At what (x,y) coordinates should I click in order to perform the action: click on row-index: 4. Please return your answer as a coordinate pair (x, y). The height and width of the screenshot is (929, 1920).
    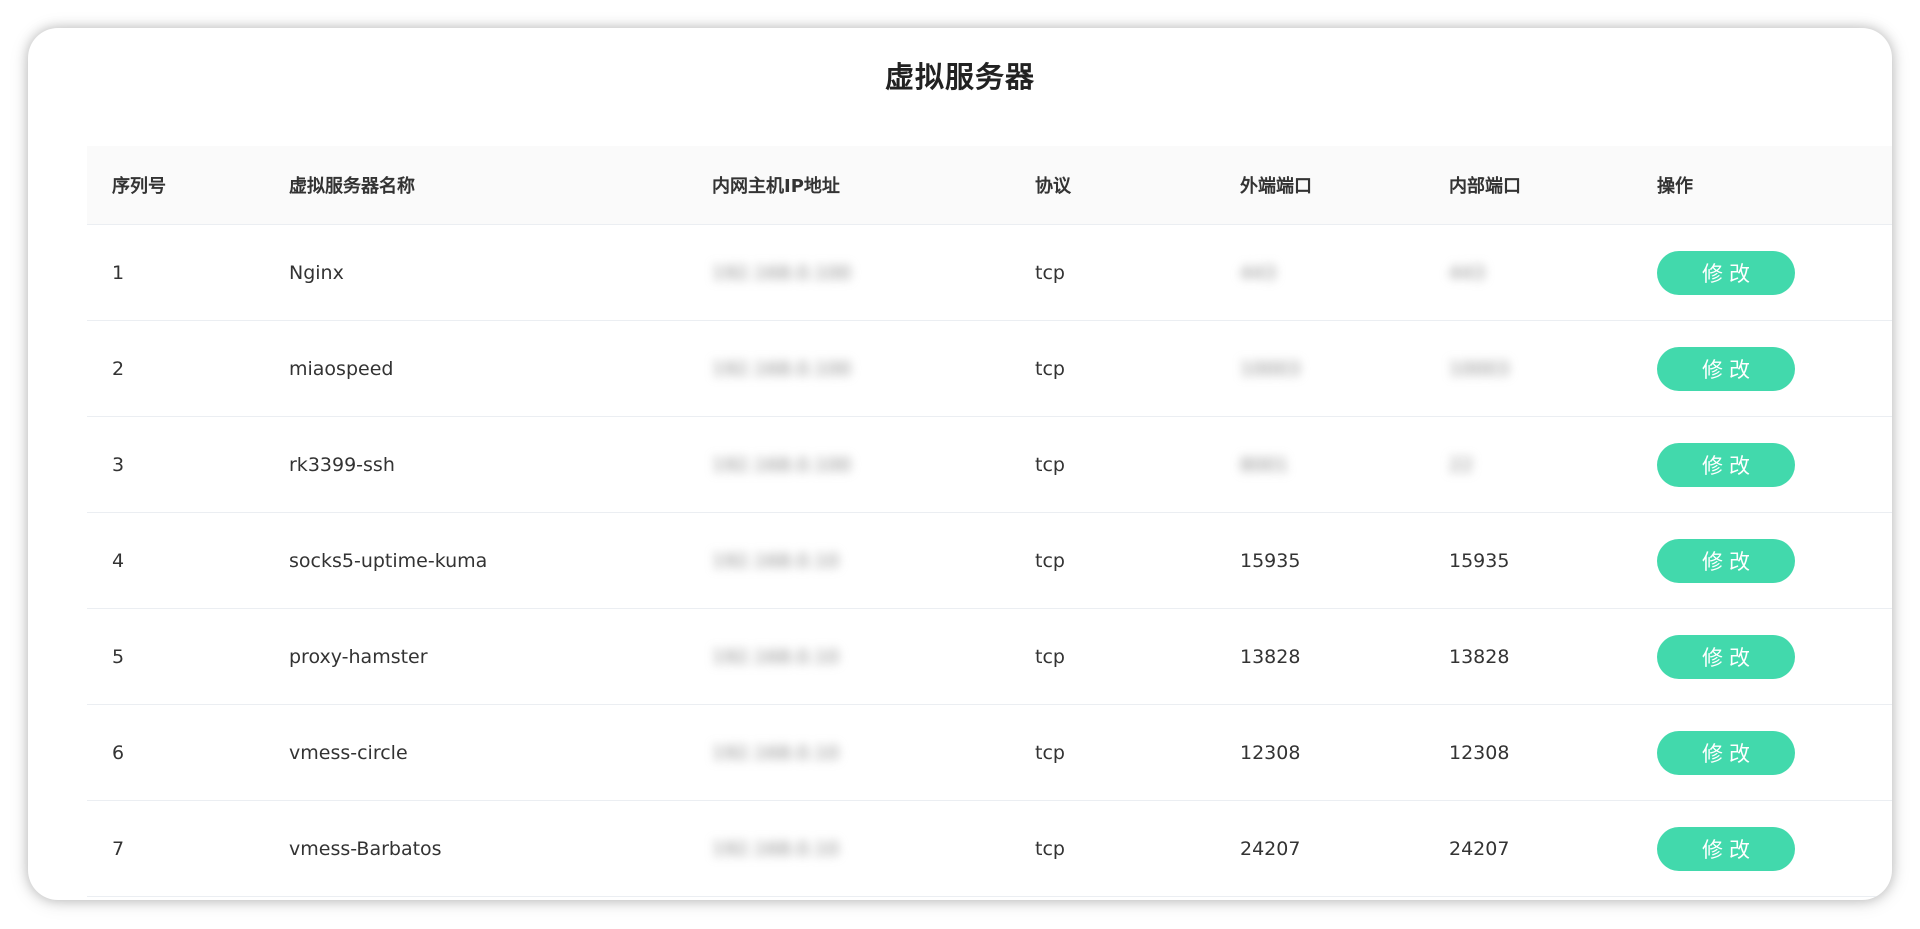
    Looking at the image, I should click on (118, 560).